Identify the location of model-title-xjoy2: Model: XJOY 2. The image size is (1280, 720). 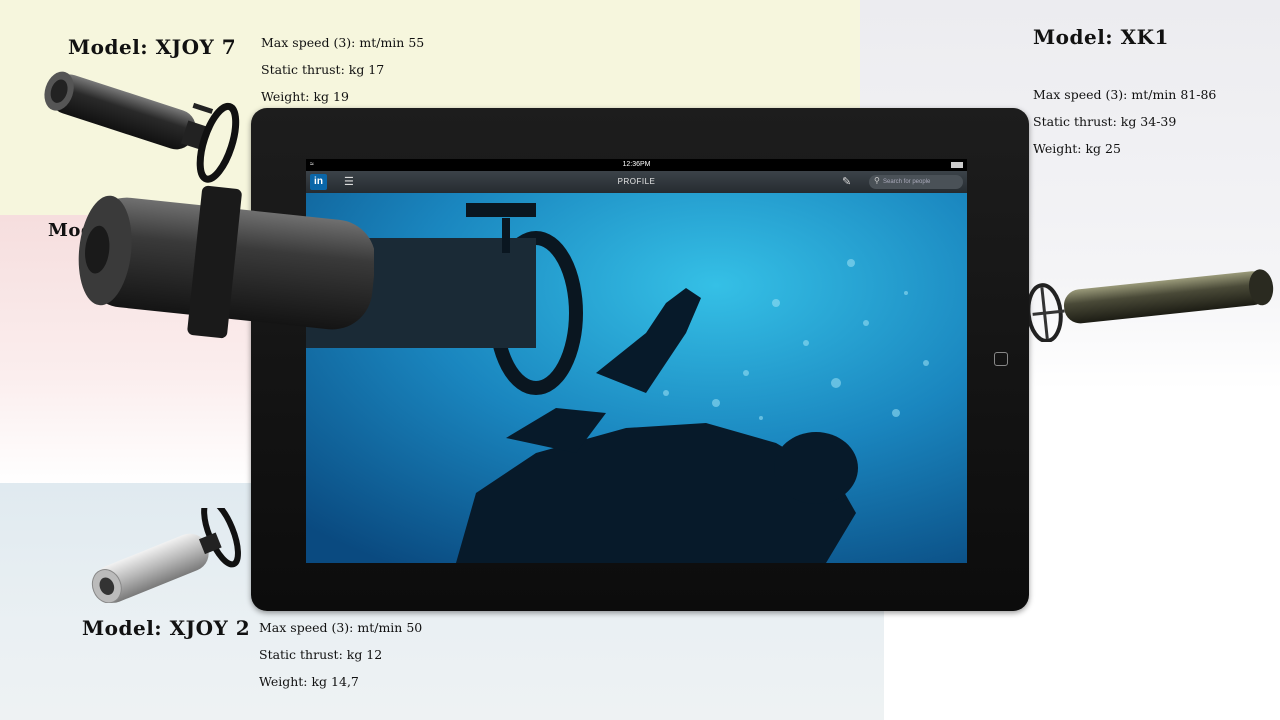
(166, 628).